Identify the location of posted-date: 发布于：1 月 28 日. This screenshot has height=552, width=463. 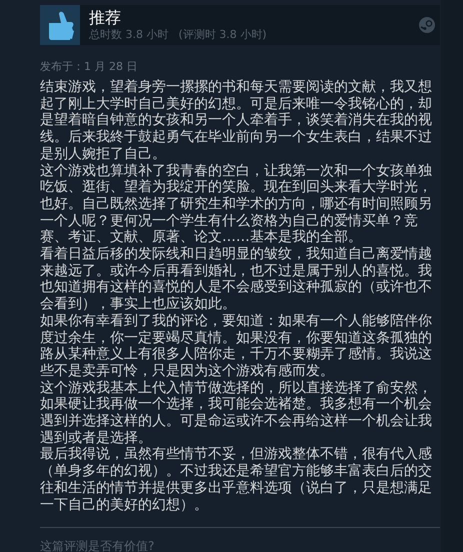
(89, 66).